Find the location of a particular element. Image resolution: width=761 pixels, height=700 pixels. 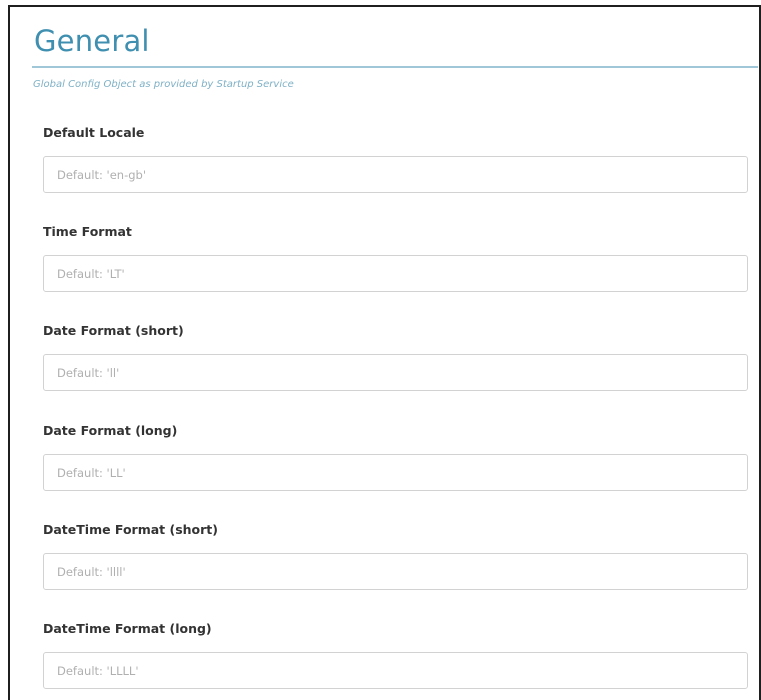

datetime-format-short-label: DateTime Format (short) is located at coordinates (130, 529).